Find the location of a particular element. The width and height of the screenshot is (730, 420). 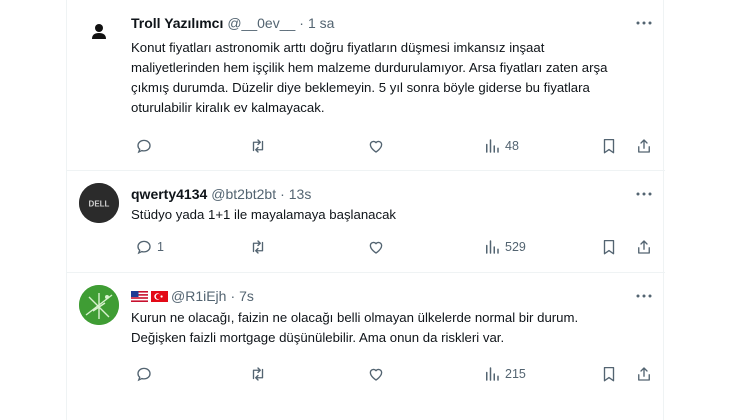

avatar: DELL is located at coordinates (99, 203).